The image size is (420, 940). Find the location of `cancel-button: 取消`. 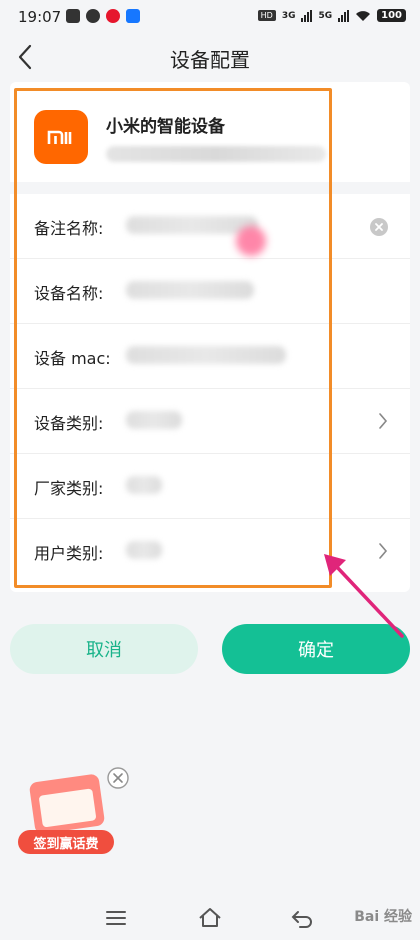

cancel-button: 取消 is located at coordinates (104, 649).